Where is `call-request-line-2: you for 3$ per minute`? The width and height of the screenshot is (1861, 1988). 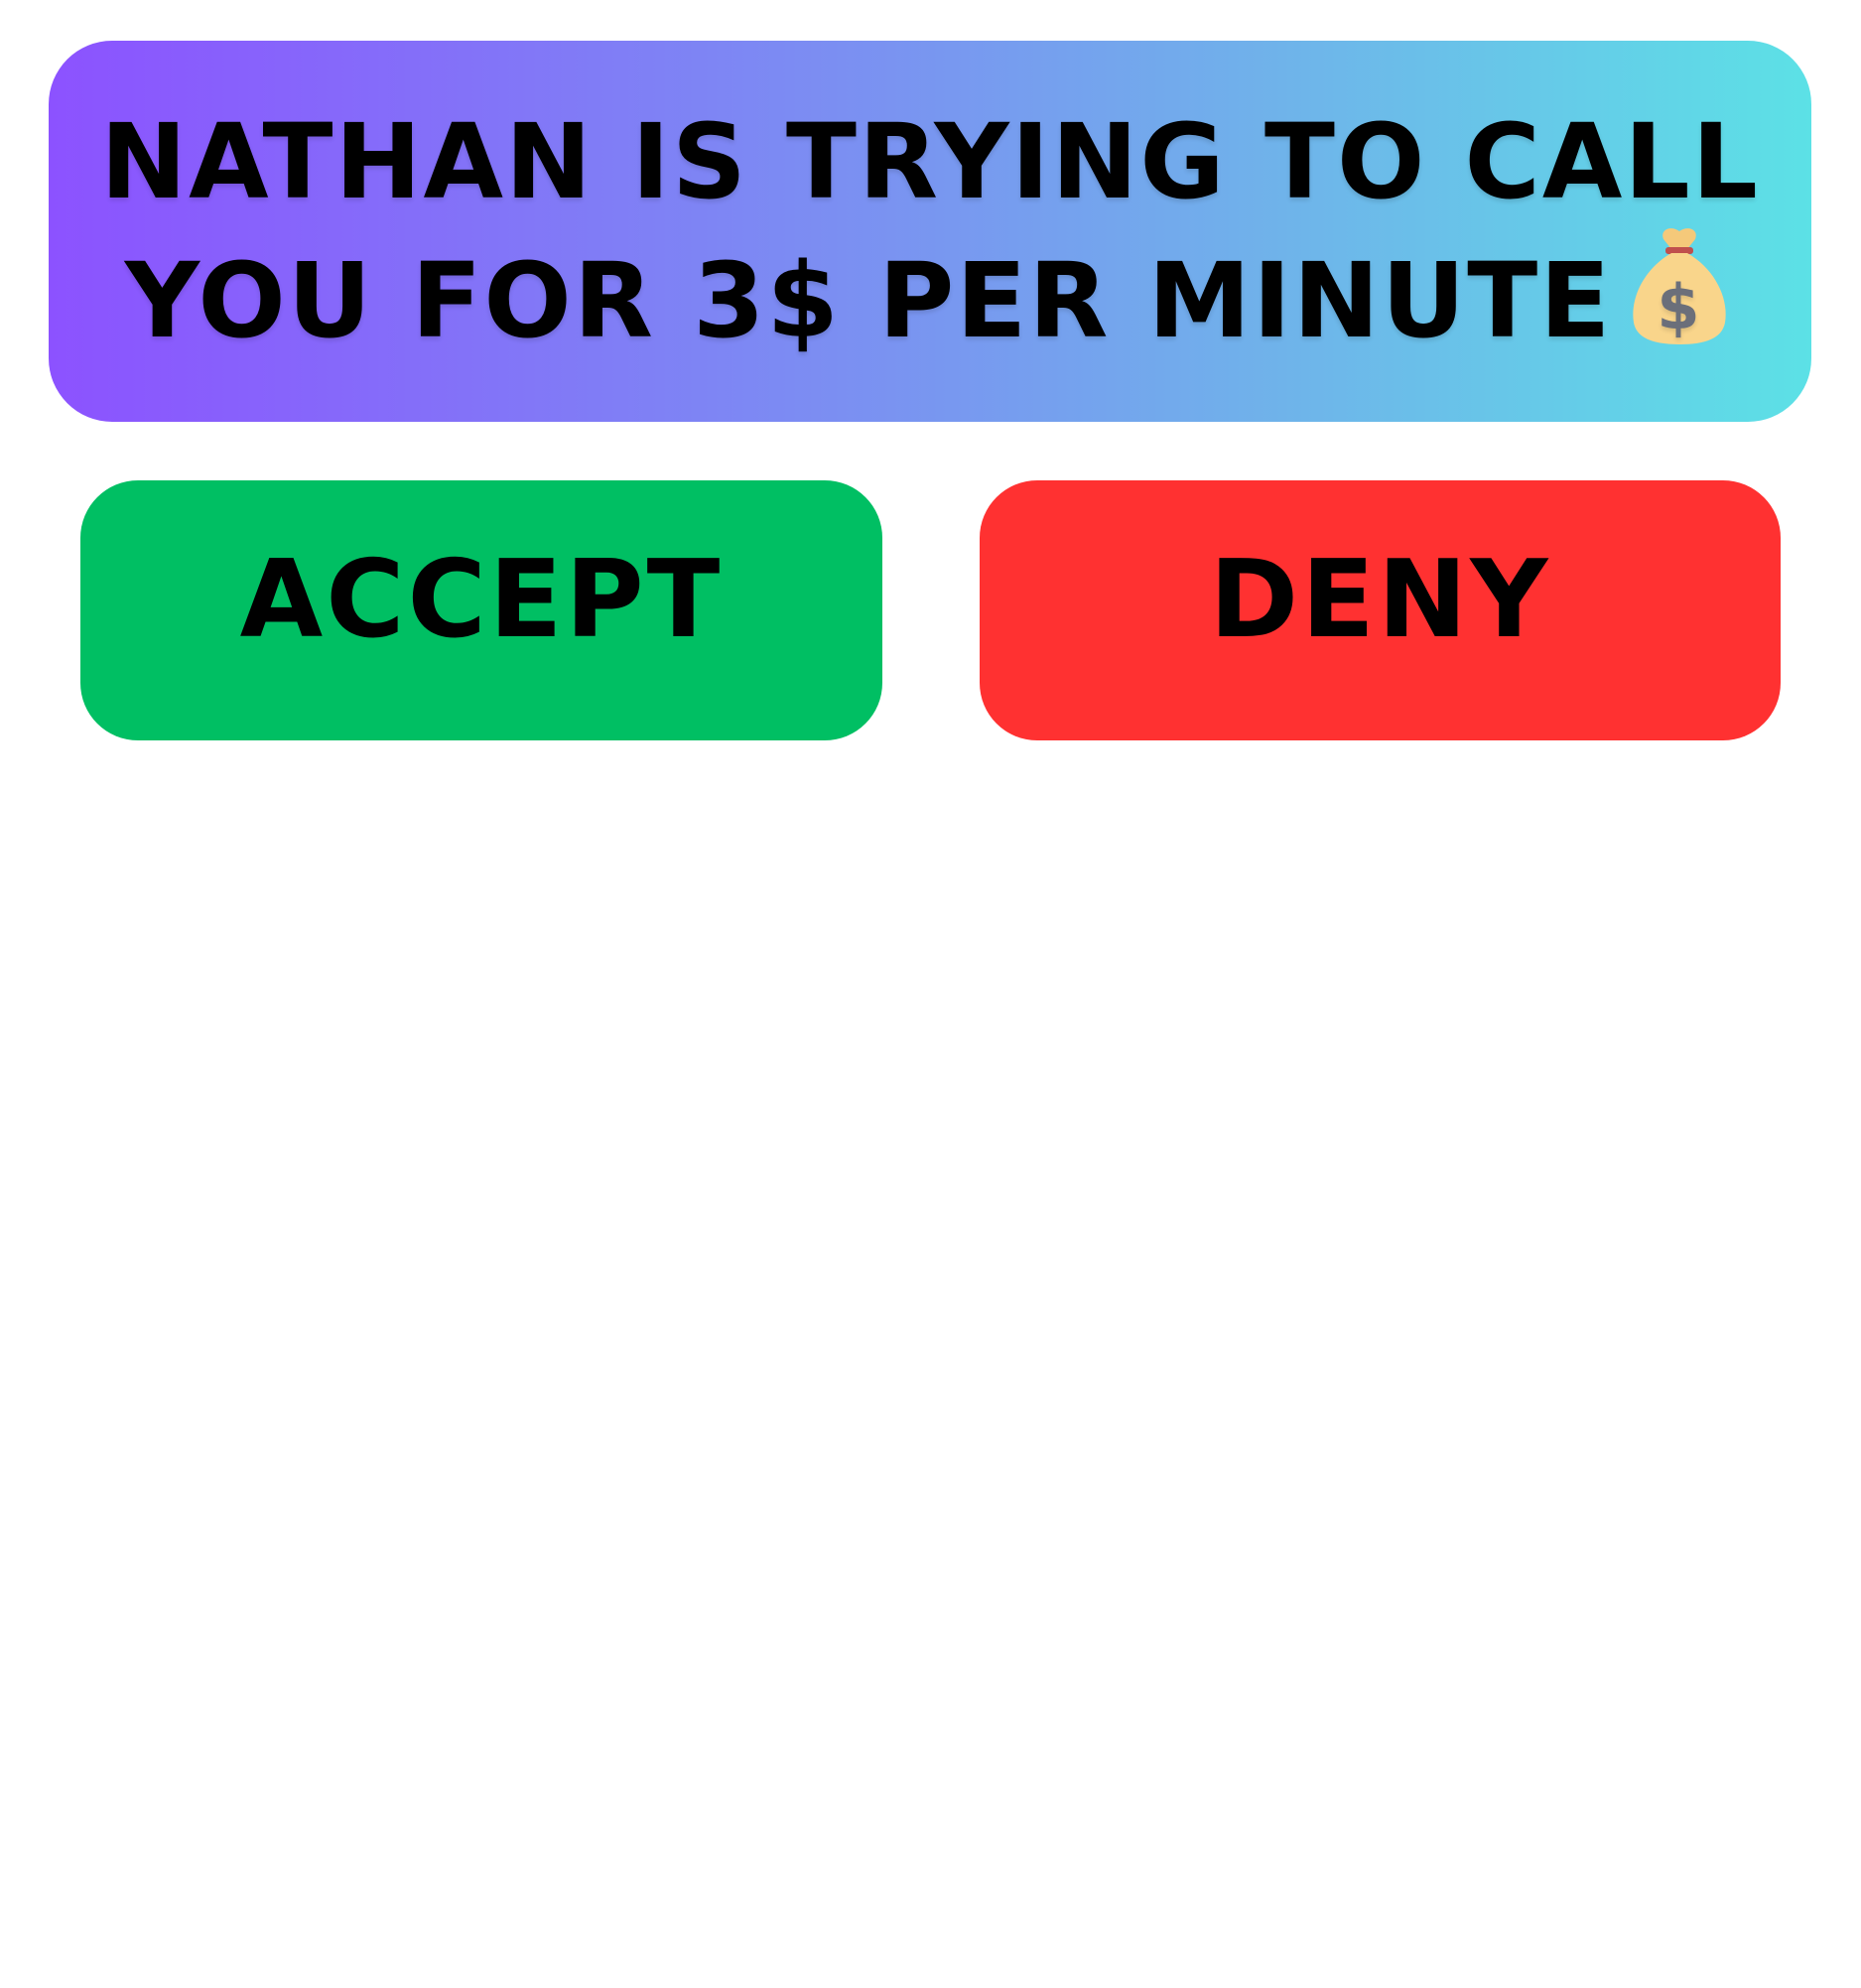
call-request-line-2: you for 3$ per minute is located at coordinates (868, 300).